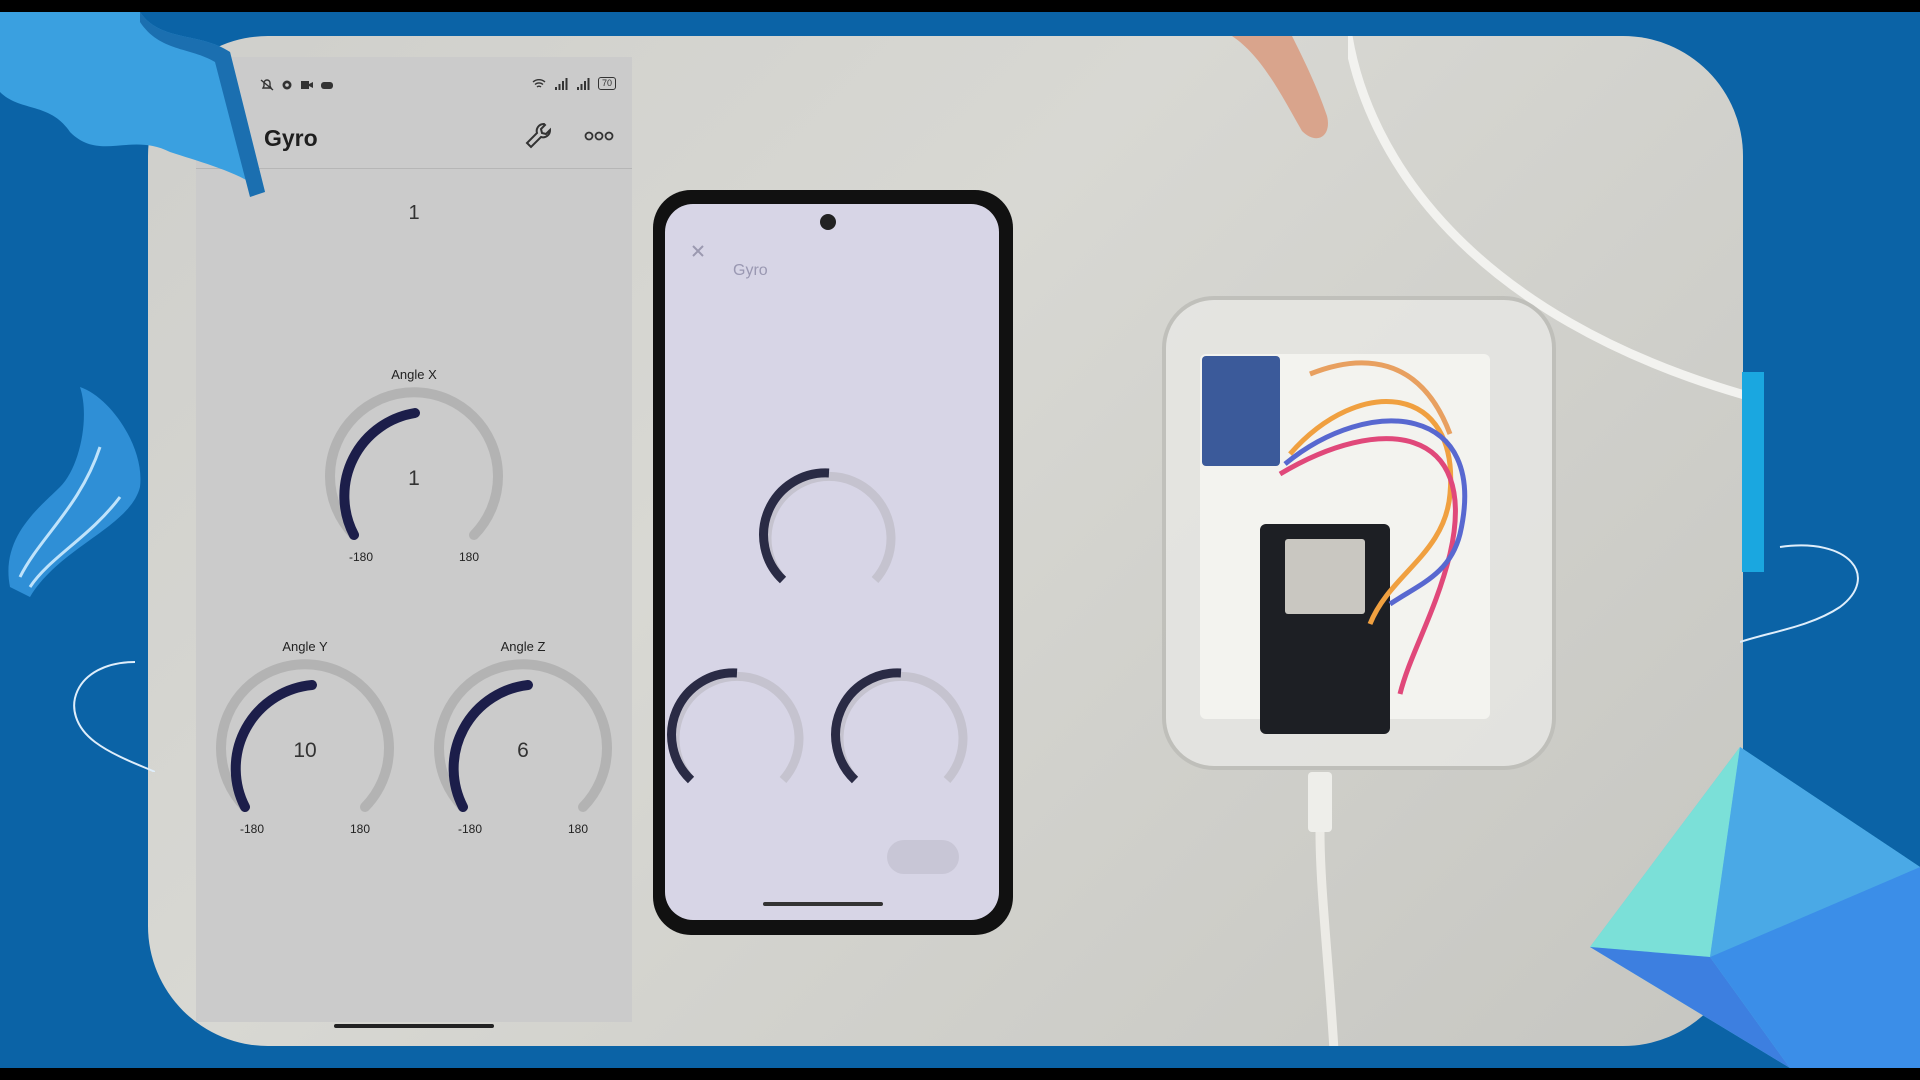  Describe the element at coordinates (305, 750) in the screenshot. I see `gauge-value: 10` at that location.